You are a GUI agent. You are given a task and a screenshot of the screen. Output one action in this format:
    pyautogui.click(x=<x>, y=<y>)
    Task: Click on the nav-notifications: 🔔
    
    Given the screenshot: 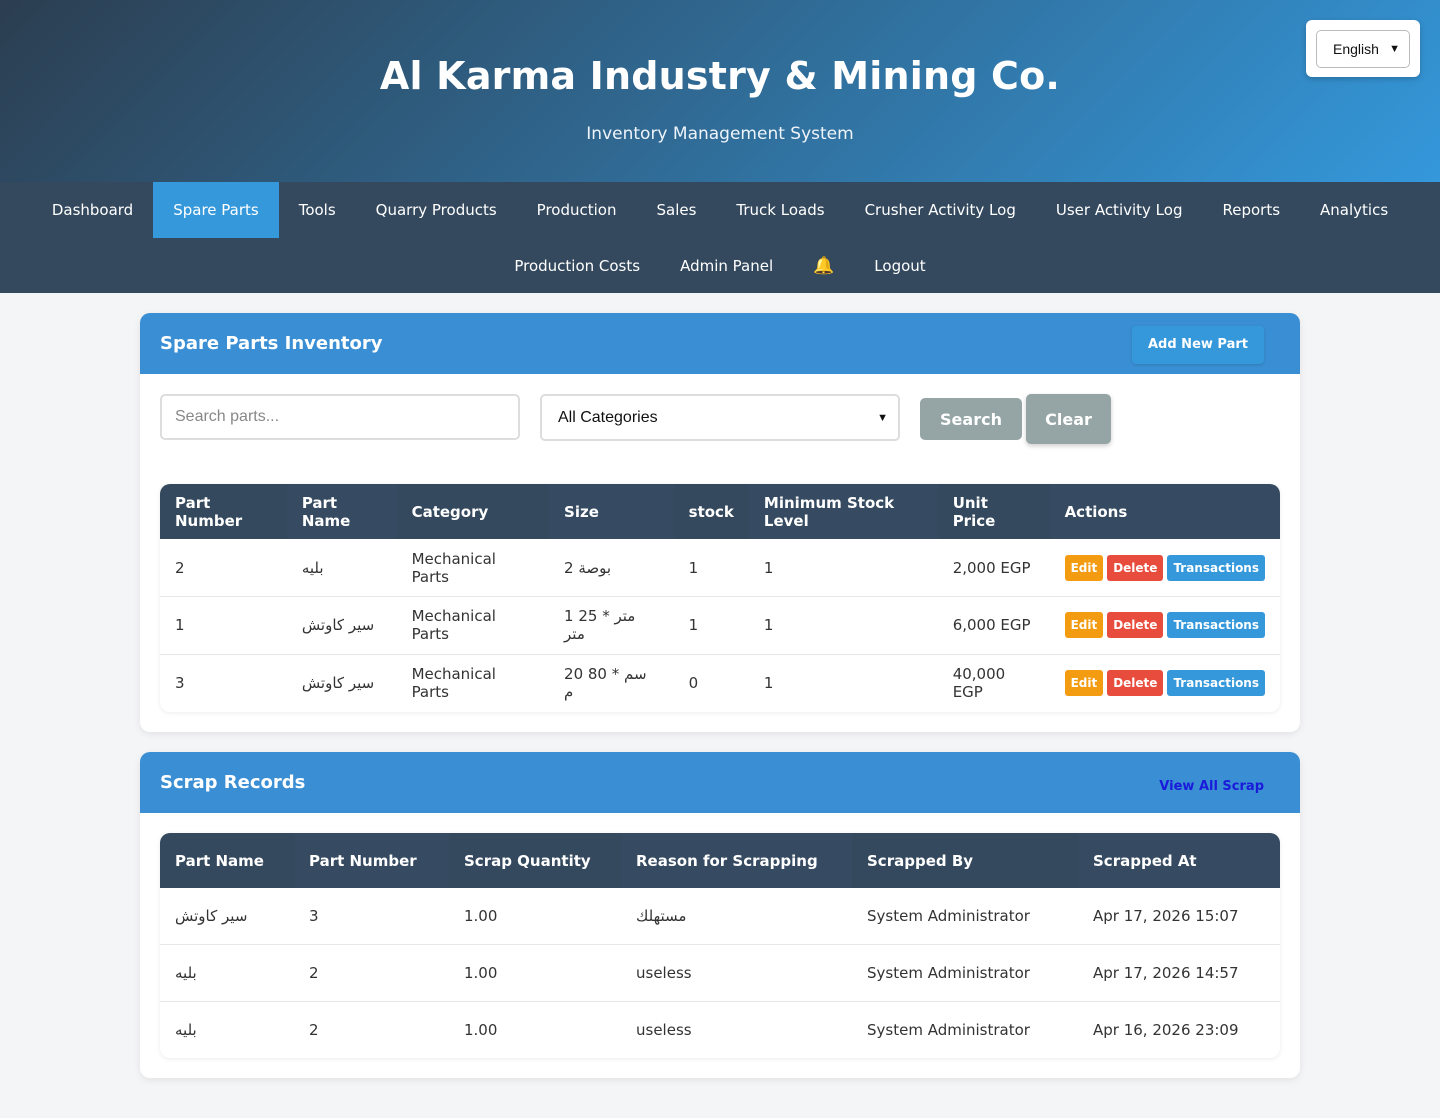 What is the action you would take?
    pyautogui.click(x=823, y=266)
    